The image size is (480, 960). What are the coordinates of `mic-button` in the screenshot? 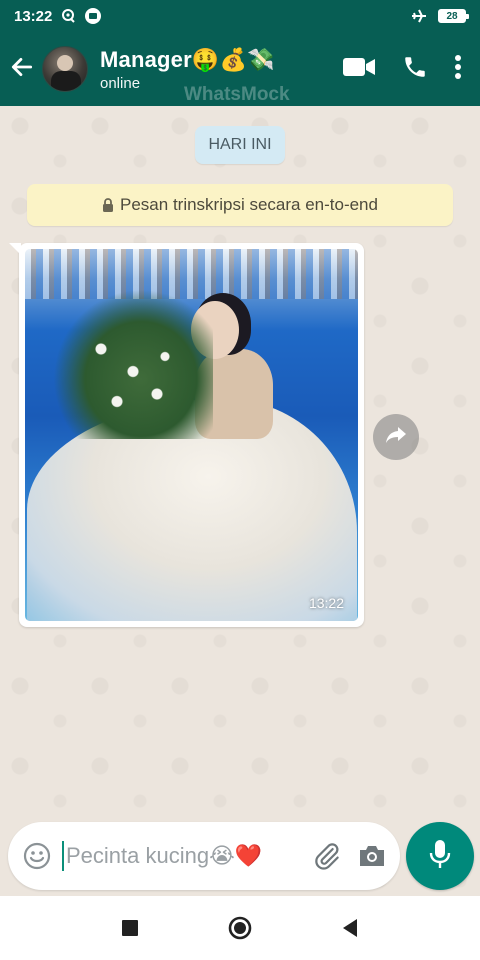 It's located at (440, 856).